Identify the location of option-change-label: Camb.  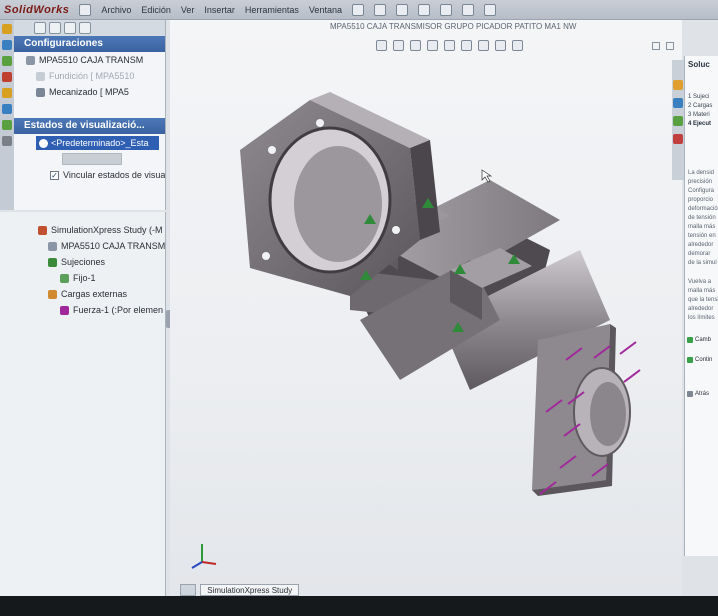
(703, 340).